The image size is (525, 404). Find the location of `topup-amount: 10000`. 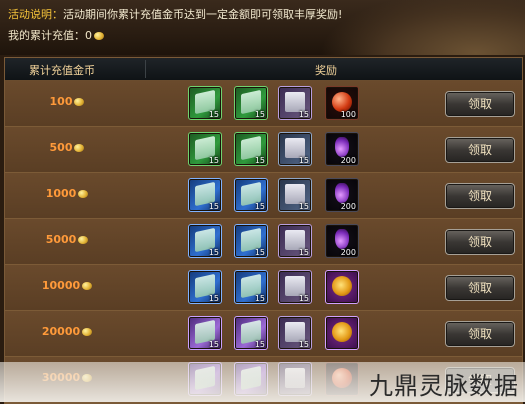

topup-amount: 10000 is located at coordinates (67, 285).